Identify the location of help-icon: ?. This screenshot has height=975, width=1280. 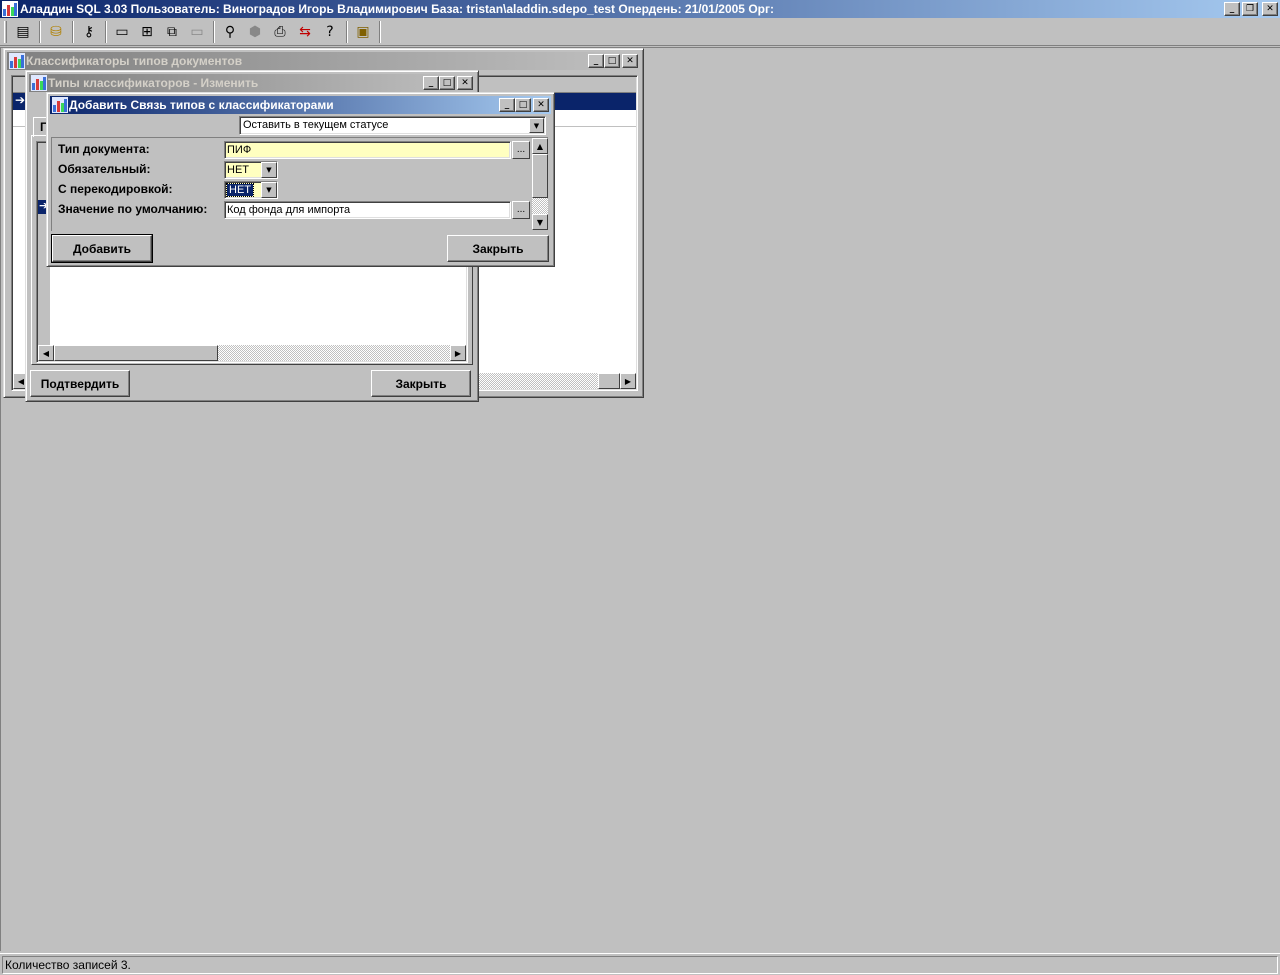
(330, 32).